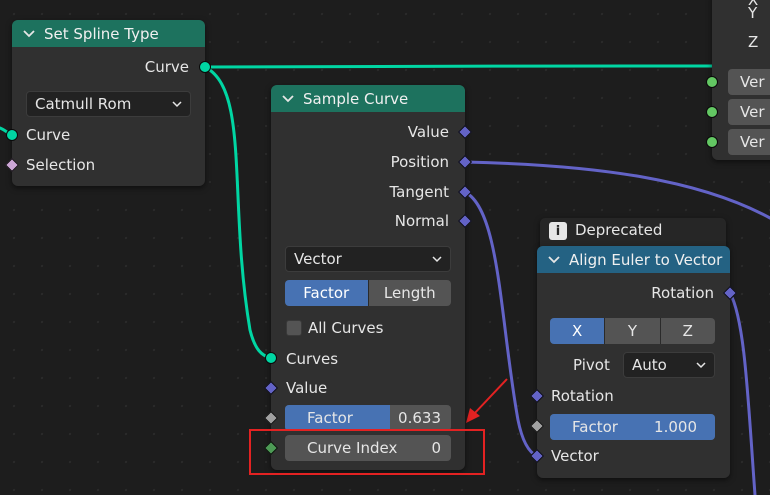  What do you see at coordinates (632, 427) in the screenshot?
I see `align-factor-slider: Factor 1.000` at bounding box center [632, 427].